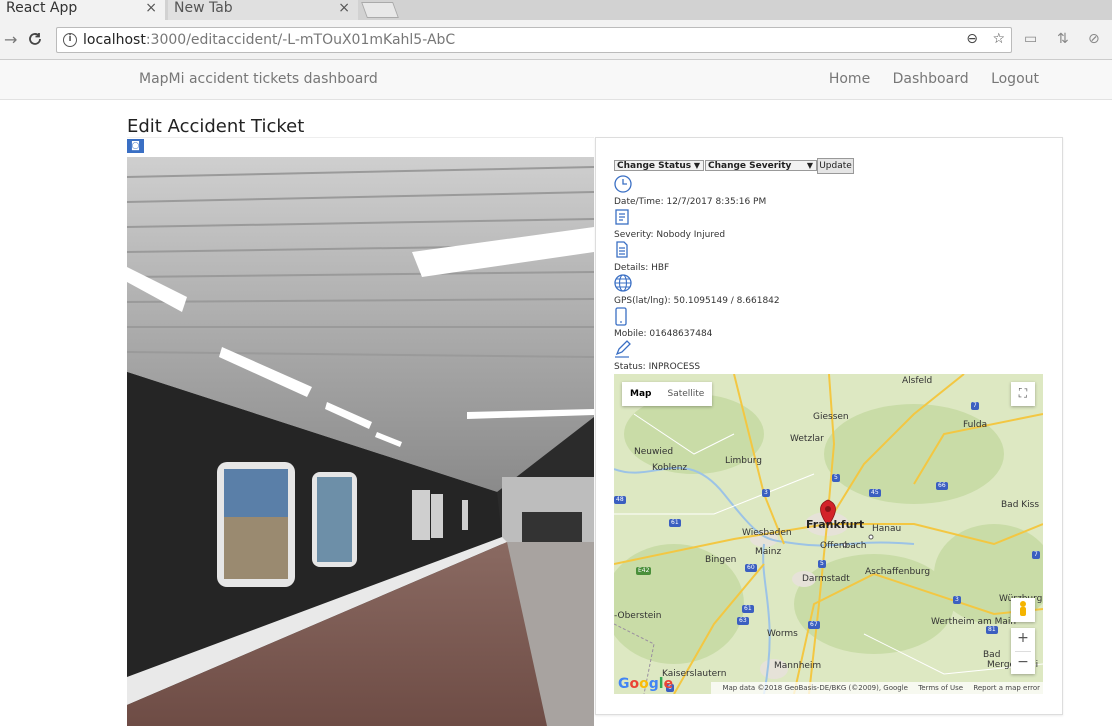 This screenshot has width=1112, height=726. I want to click on map-label: Bad, so click(992, 655).